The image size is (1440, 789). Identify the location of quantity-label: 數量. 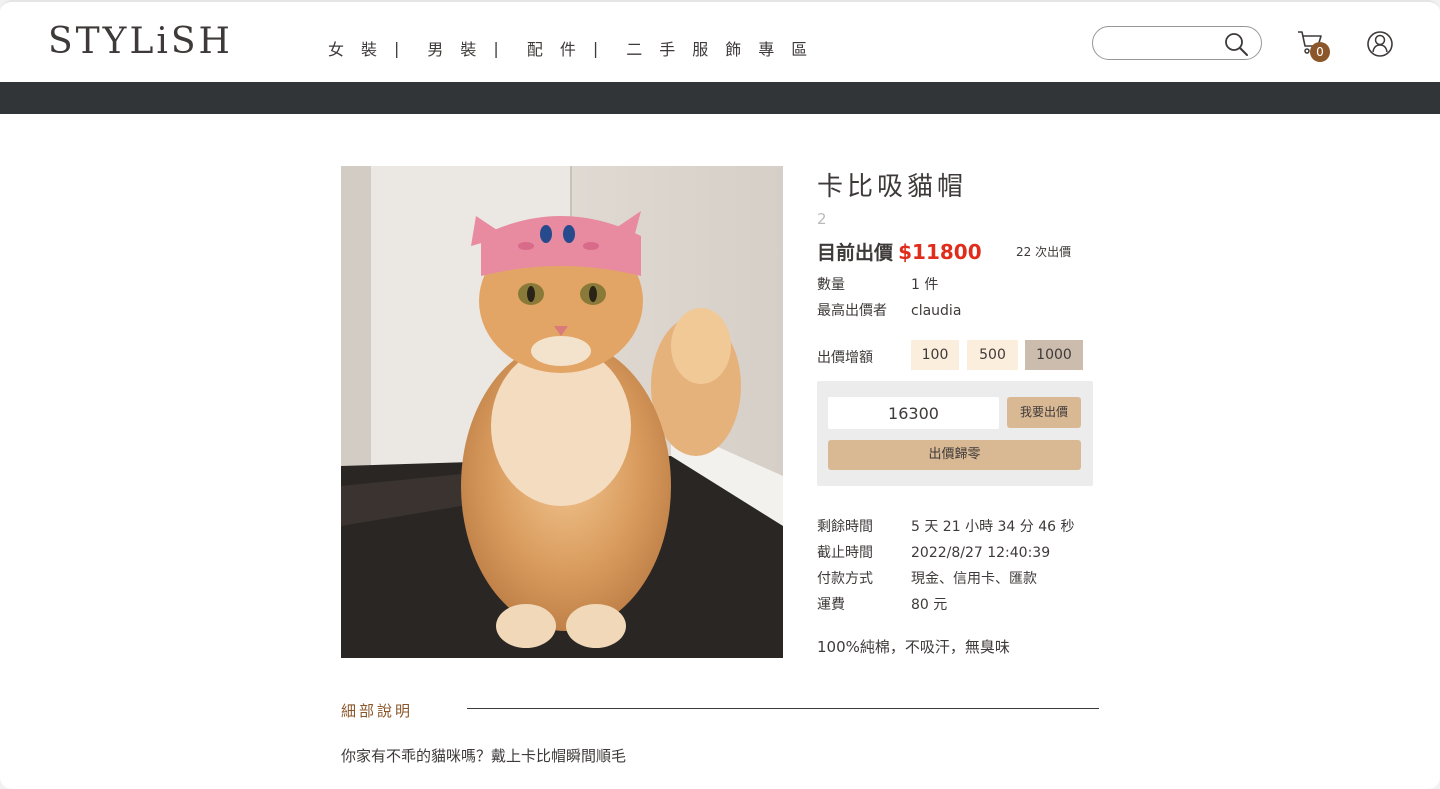
(831, 285).